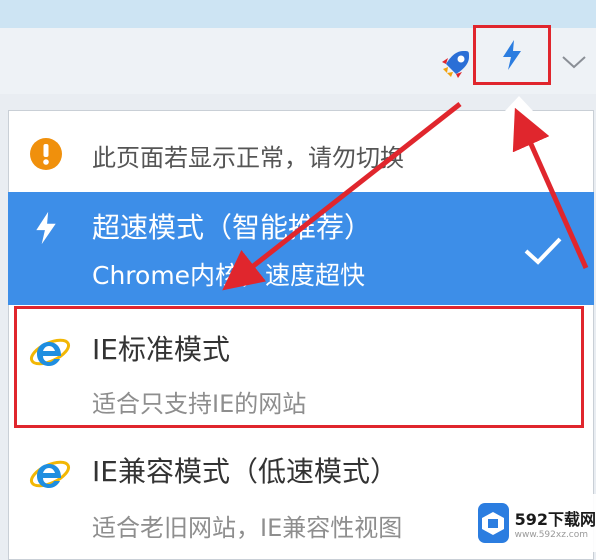 Image resolution: width=596 pixels, height=560 pixels. What do you see at coordinates (248, 158) in the screenshot?
I see `notice-text: 此页面若显示正常，请勿切换` at bounding box center [248, 158].